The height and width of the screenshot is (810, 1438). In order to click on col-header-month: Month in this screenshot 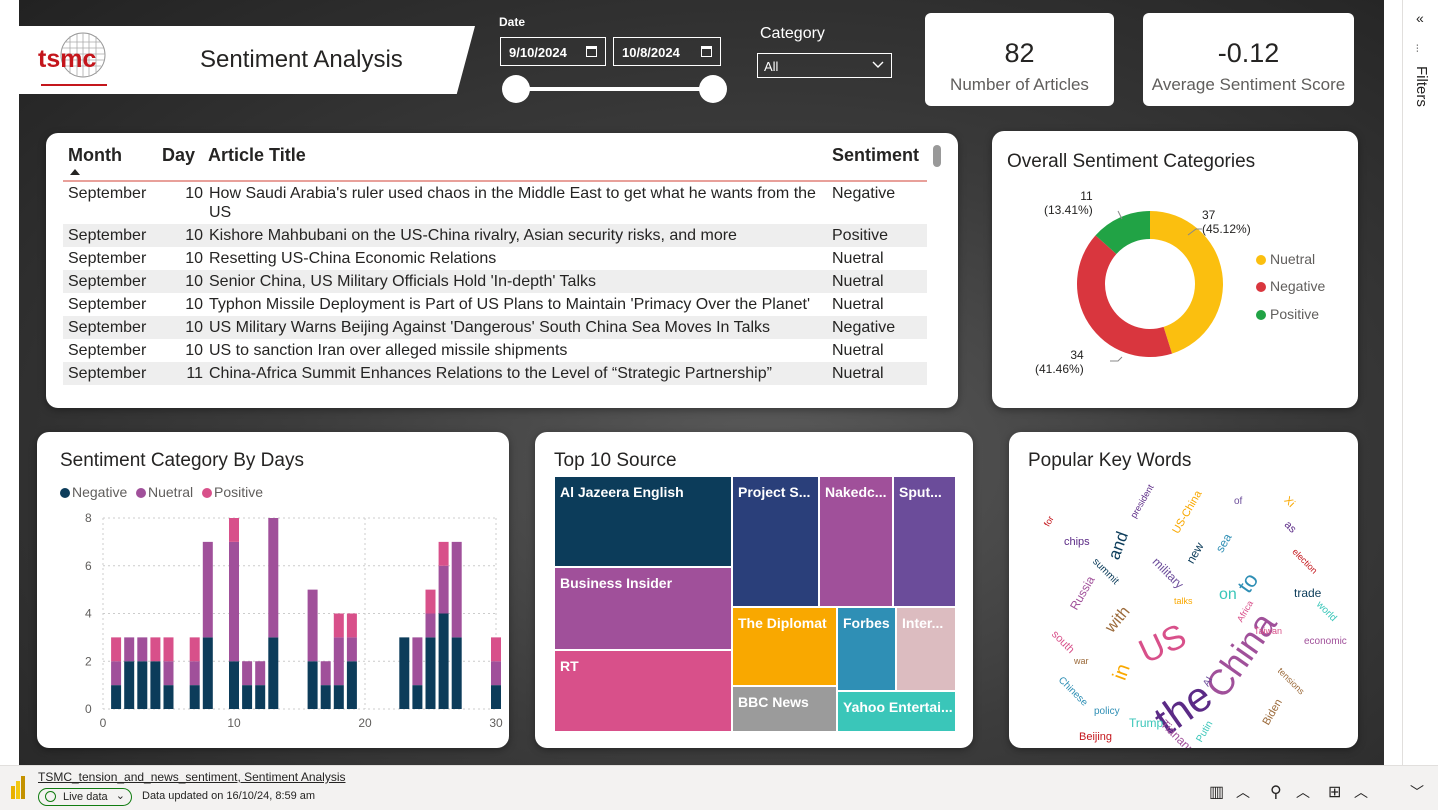, I will do `click(95, 155)`.